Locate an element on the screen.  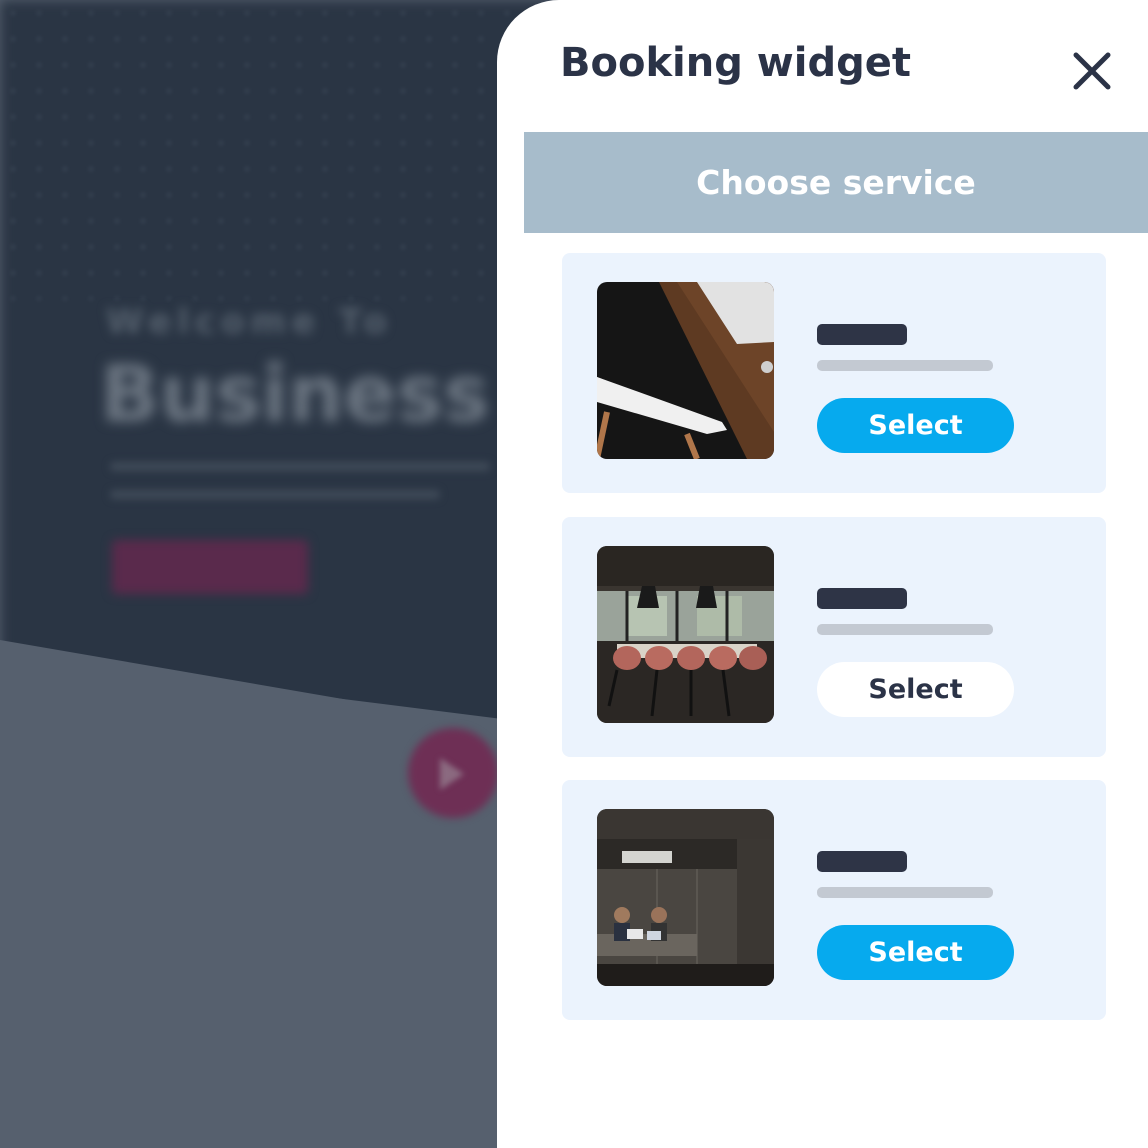
section-header: Choose service is located at coordinates (836, 182).